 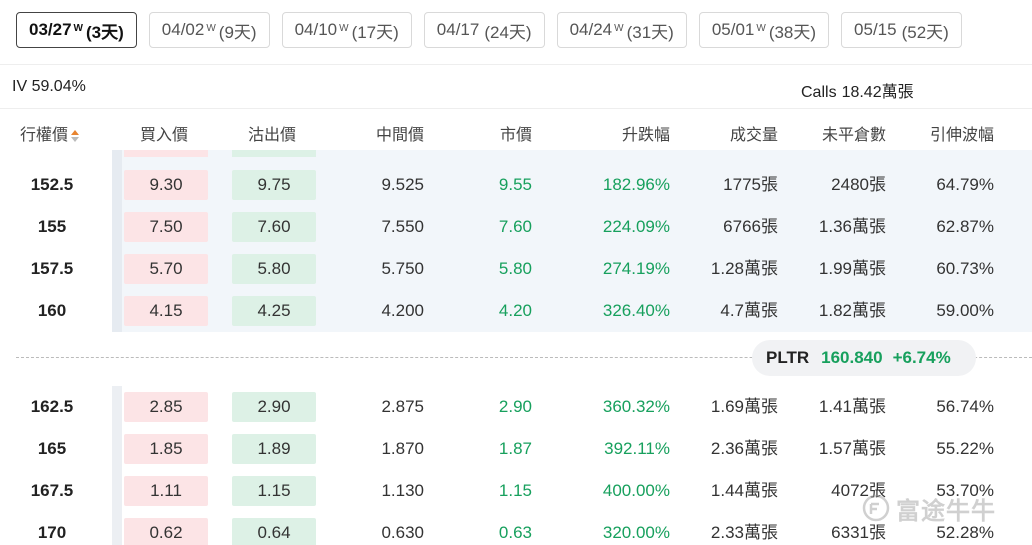 I want to click on implied-vol: 56.74%, so click(x=965, y=406).